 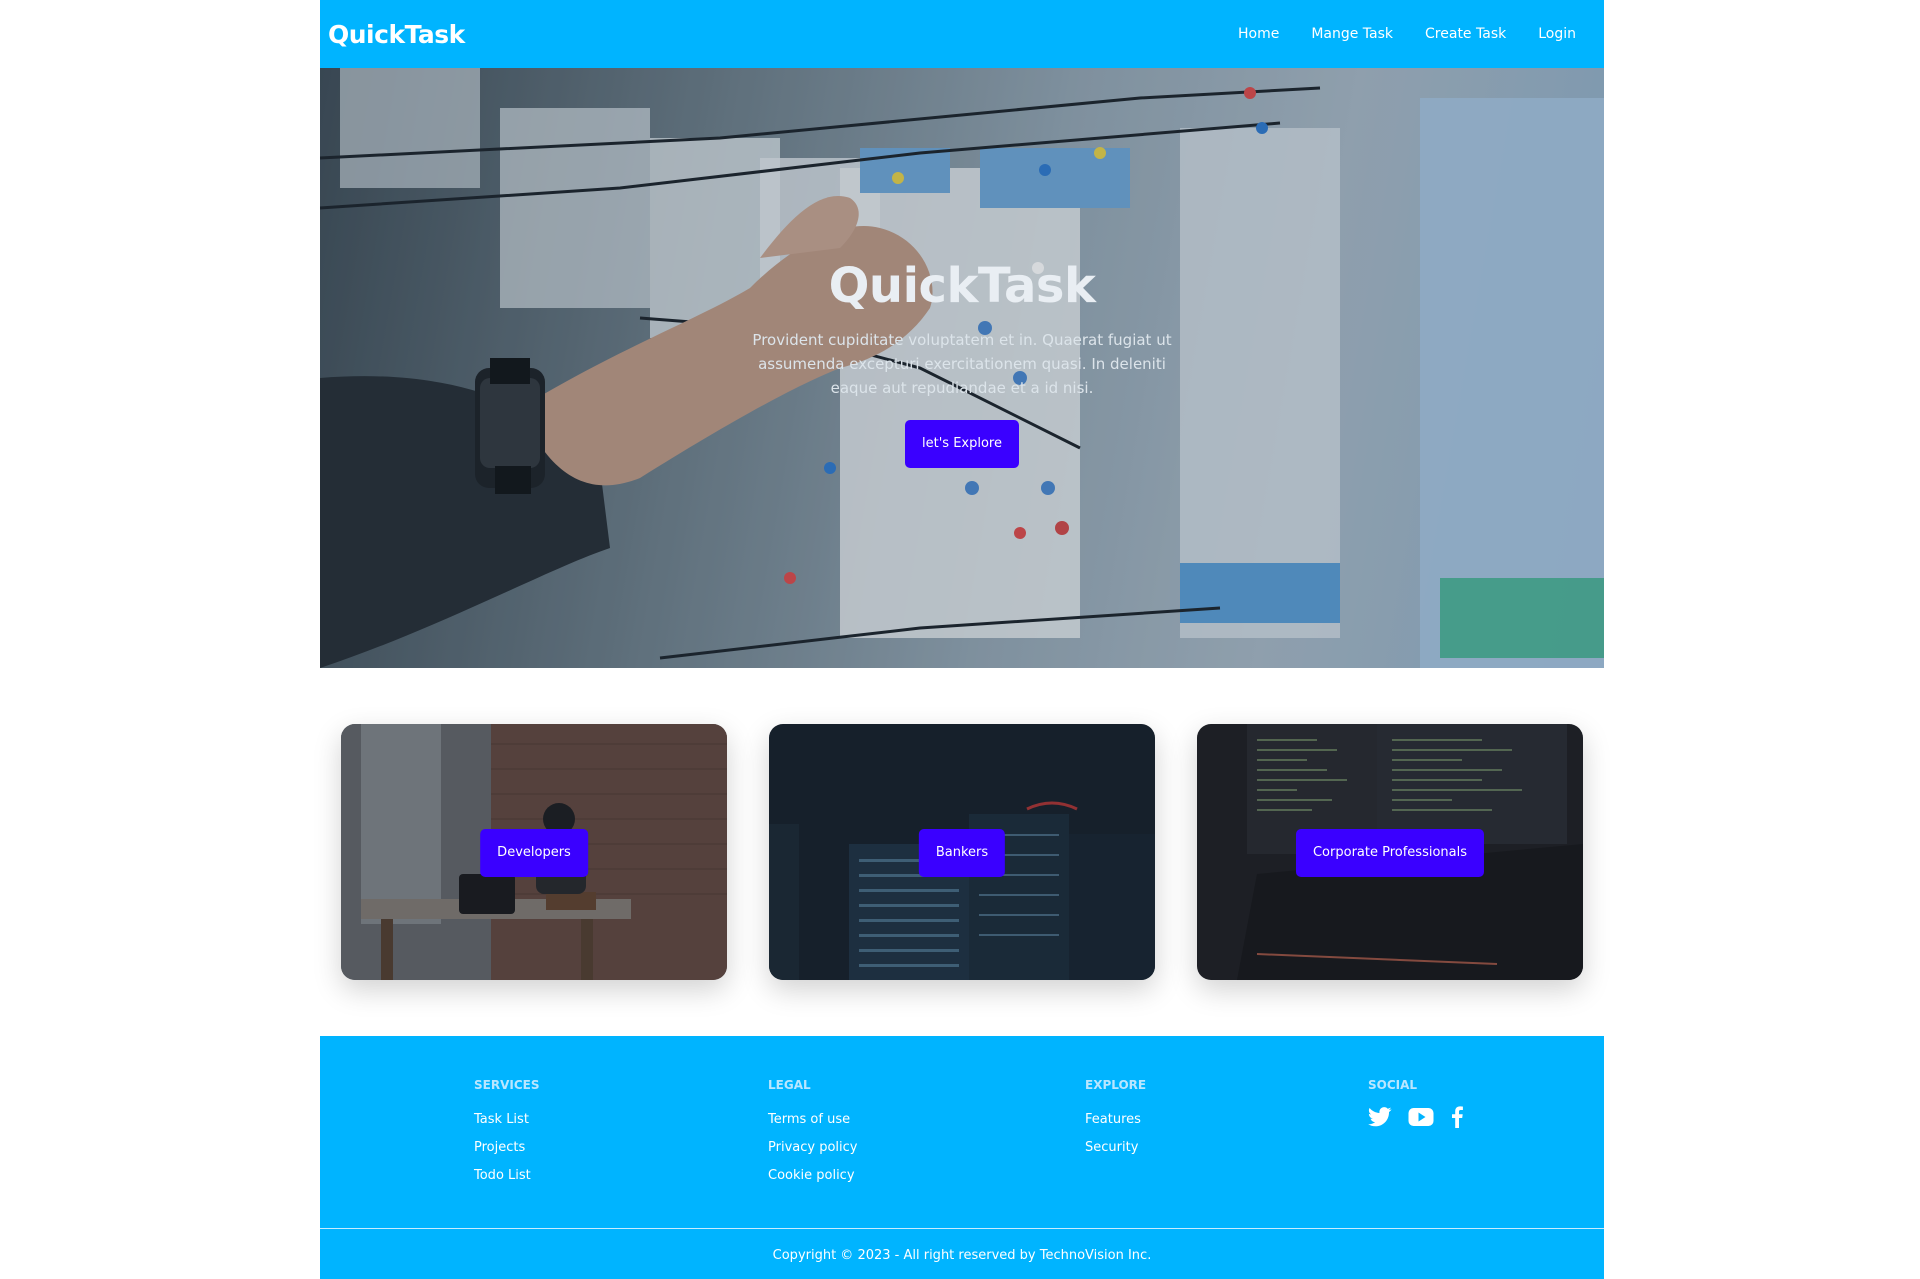 I want to click on nav-link-manage-task: Mange Task, so click(x=1352, y=34).